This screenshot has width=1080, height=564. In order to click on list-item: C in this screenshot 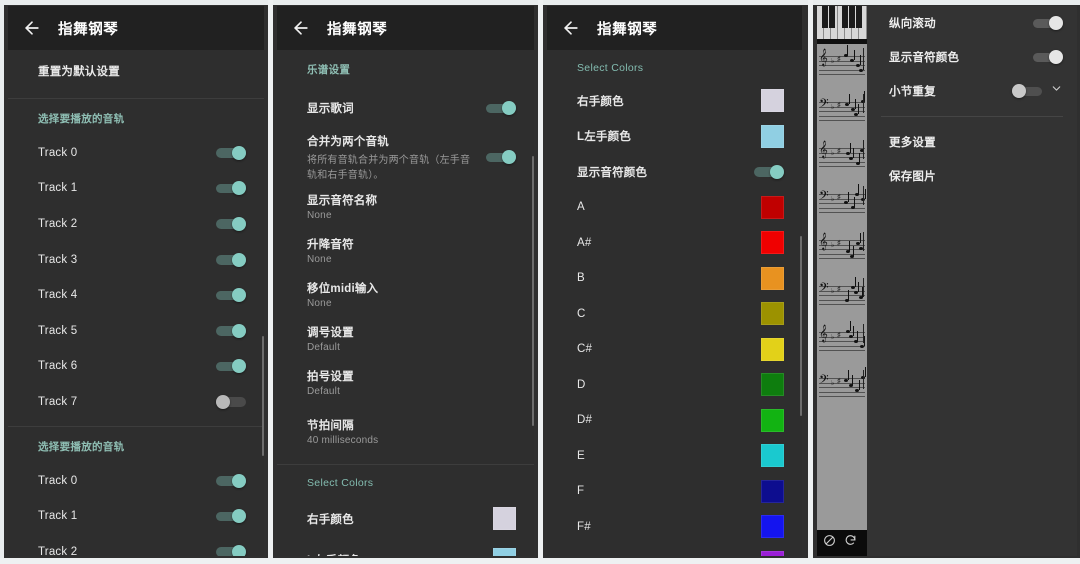, I will do `click(674, 314)`.